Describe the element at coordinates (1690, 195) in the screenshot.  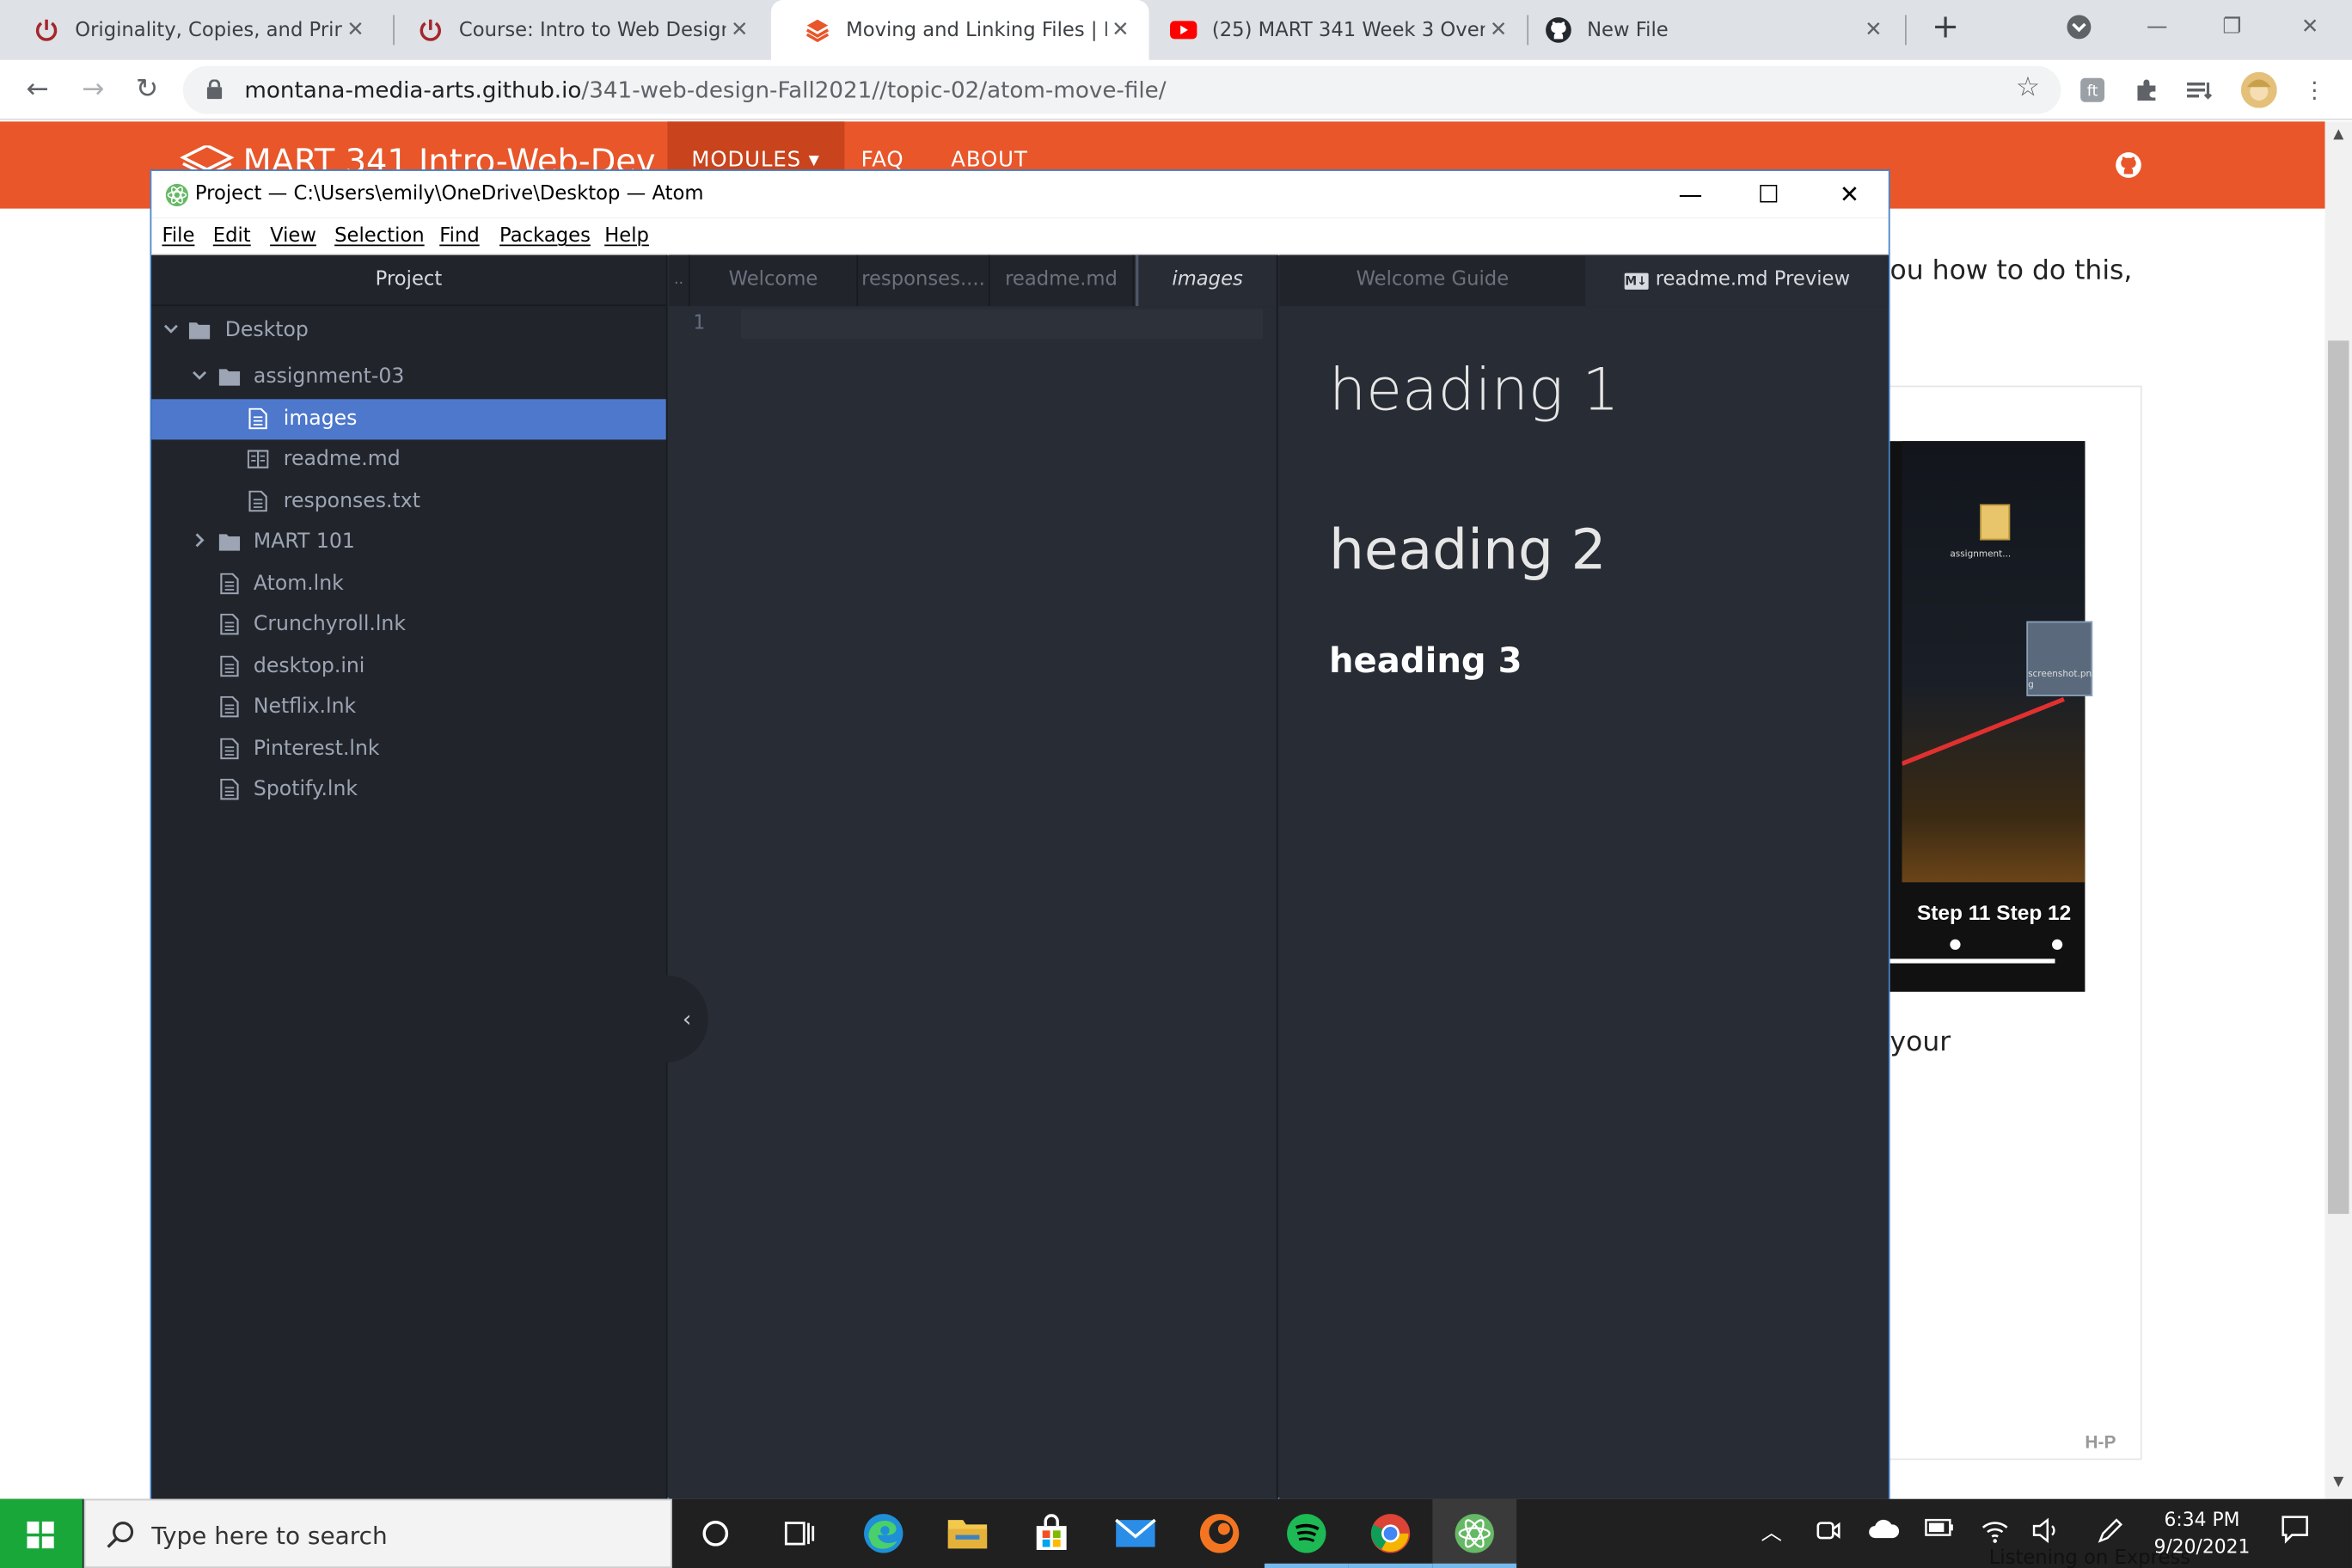
I see `atom-minimize-button: —` at that location.